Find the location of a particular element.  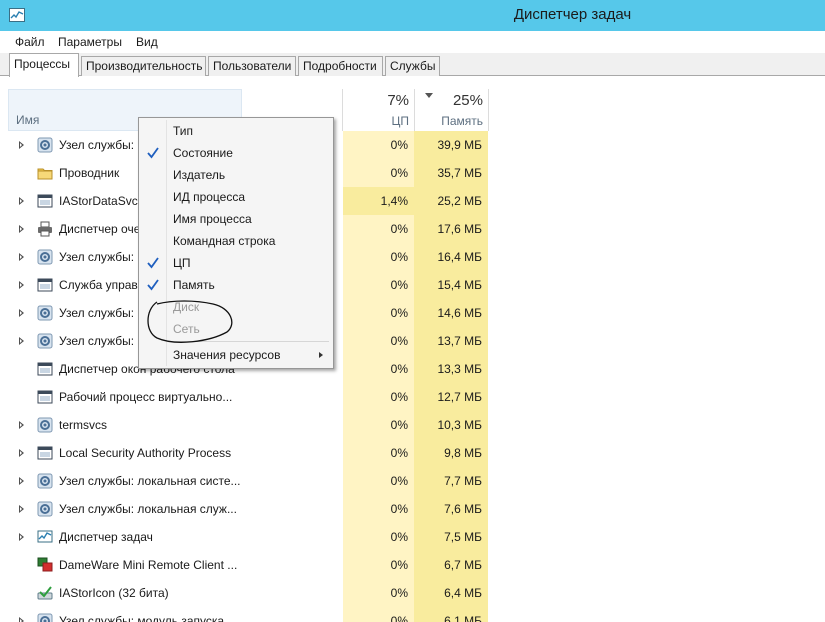

submenu-arrow-icon is located at coordinates (321, 355).